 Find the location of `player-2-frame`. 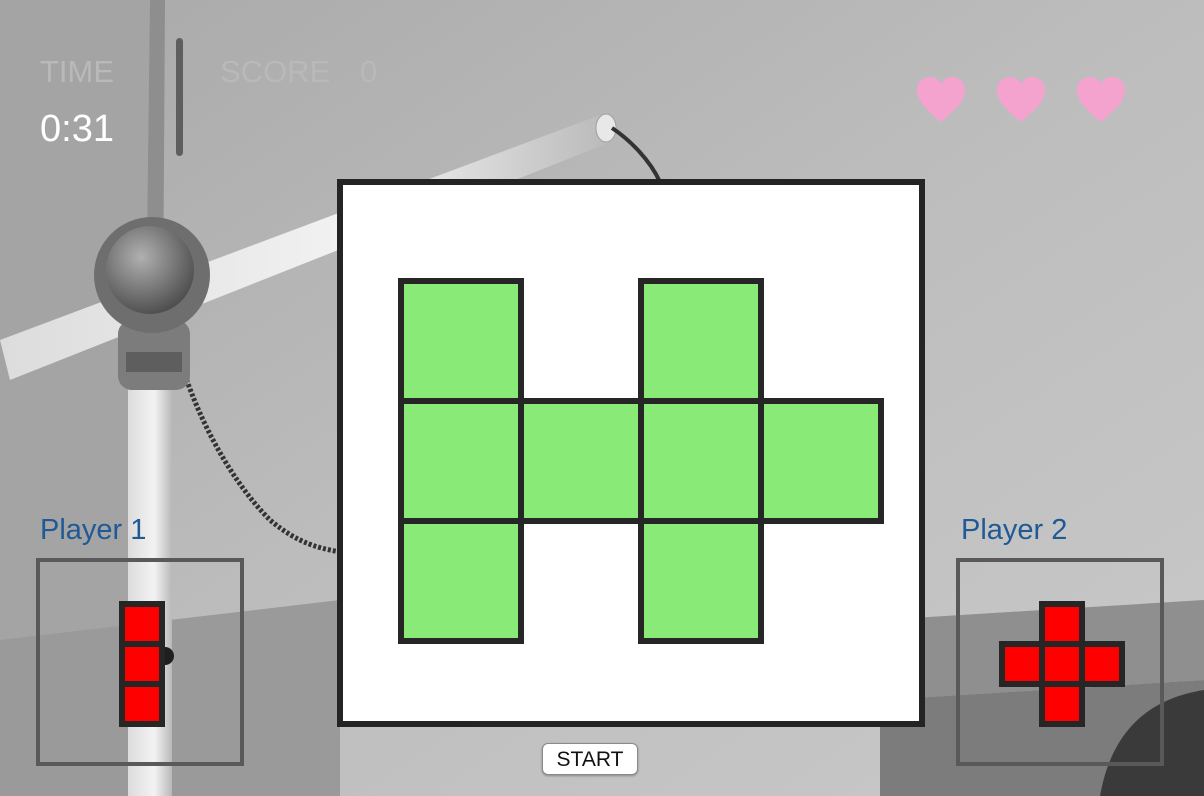

player-2-frame is located at coordinates (1060, 662).